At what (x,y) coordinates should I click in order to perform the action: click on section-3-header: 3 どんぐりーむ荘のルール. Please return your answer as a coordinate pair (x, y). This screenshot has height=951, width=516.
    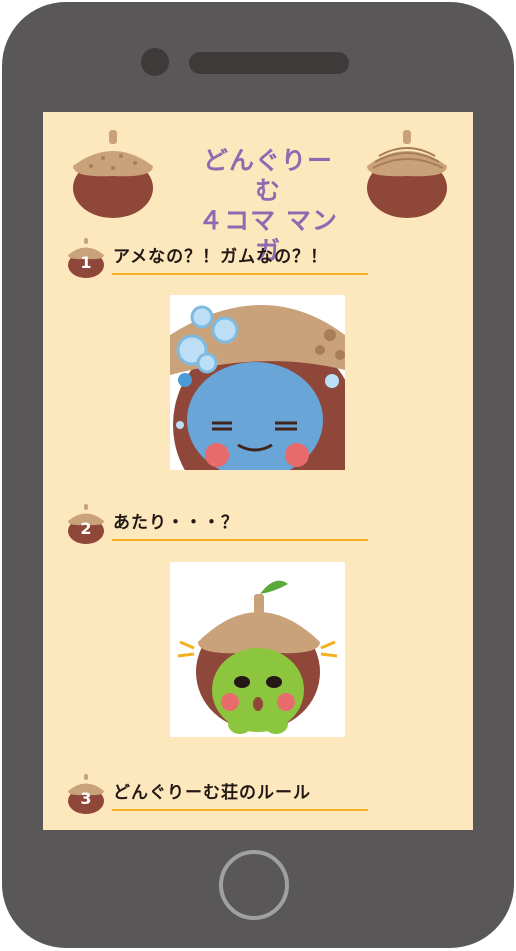
    Looking at the image, I should click on (220, 794).